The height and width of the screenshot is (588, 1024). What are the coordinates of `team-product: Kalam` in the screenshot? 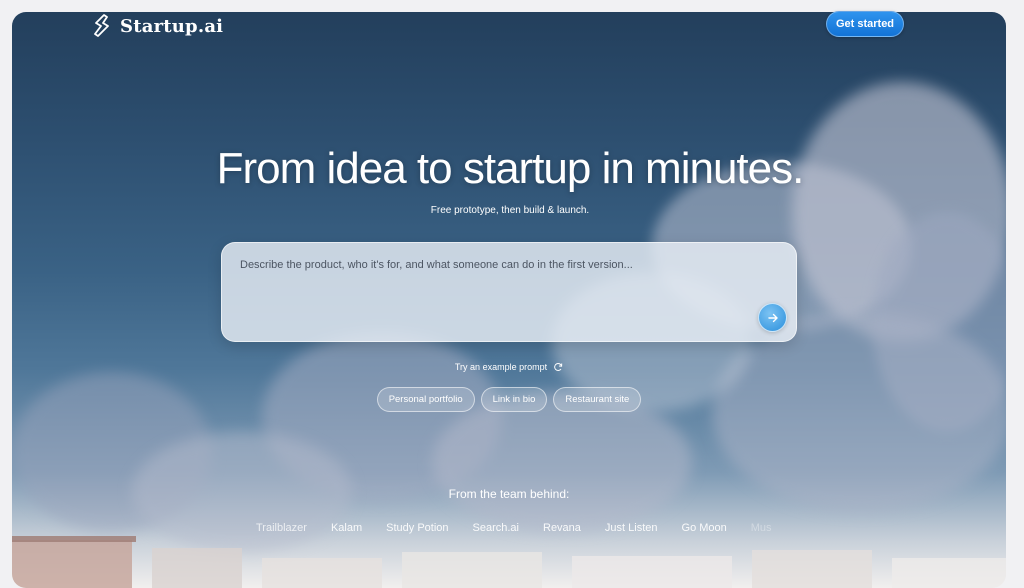 It's located at (346, 528).